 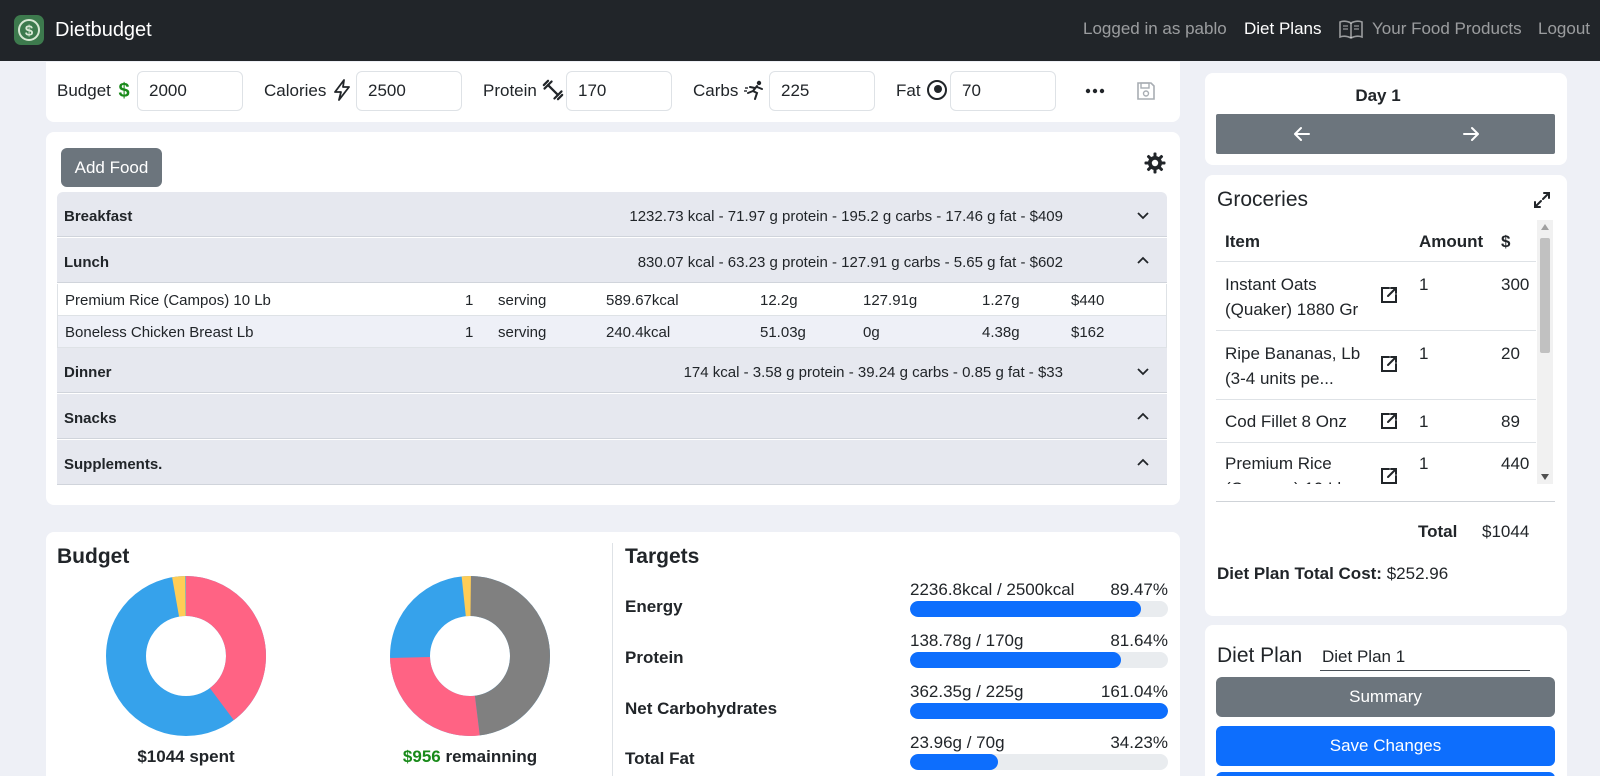 I want to click on scroll-down-icon, so click(x=1545, y=477).